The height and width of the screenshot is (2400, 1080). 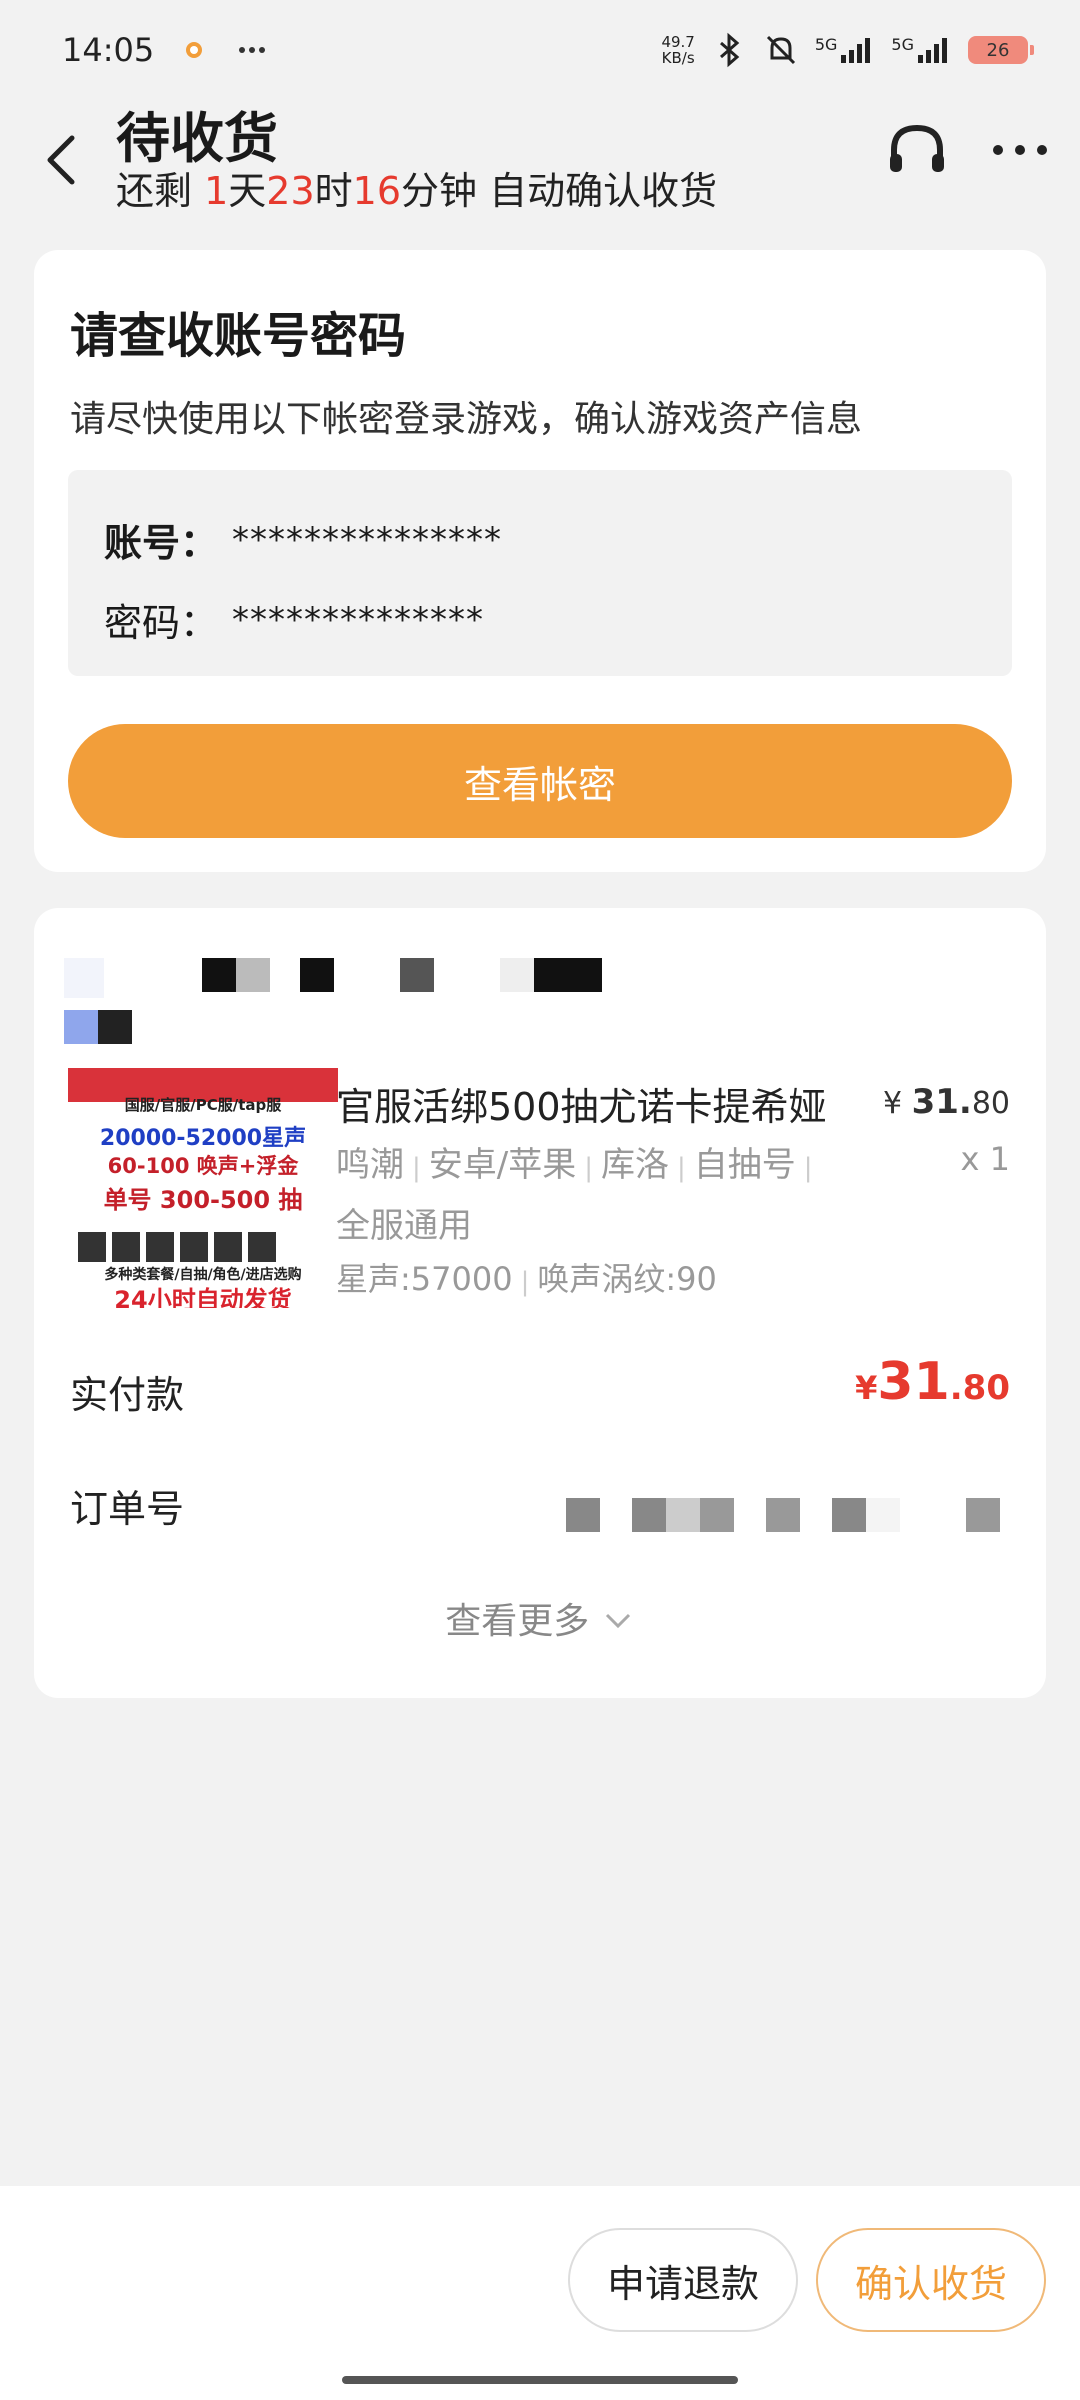 What do you see at coordinates (160, 191) in the screenshot?
I see `countdown-prefix: 还剩` at bounding box center [160, 191].